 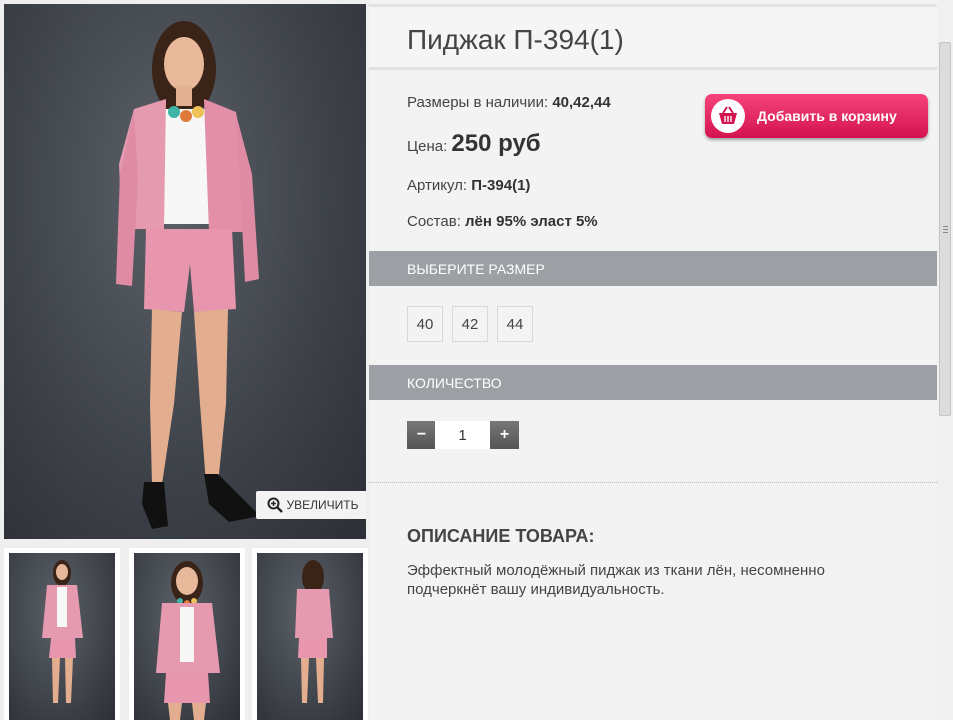 I want to click on description-title: ОПИСАНИЕ ТОВАРА:, so click(x=501, y=536).